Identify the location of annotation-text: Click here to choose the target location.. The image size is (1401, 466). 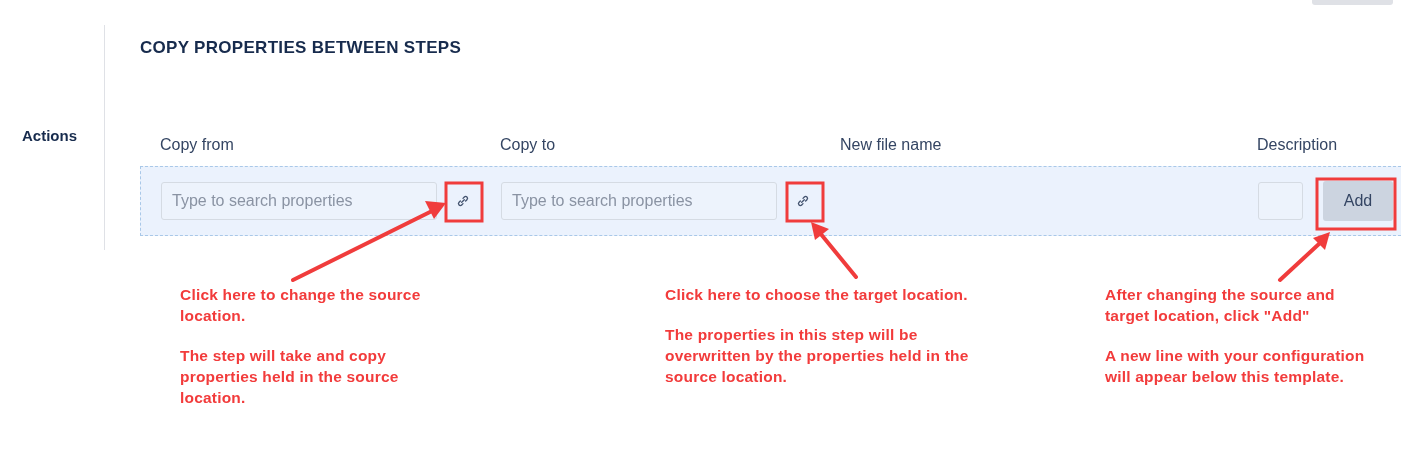
(817, 295).